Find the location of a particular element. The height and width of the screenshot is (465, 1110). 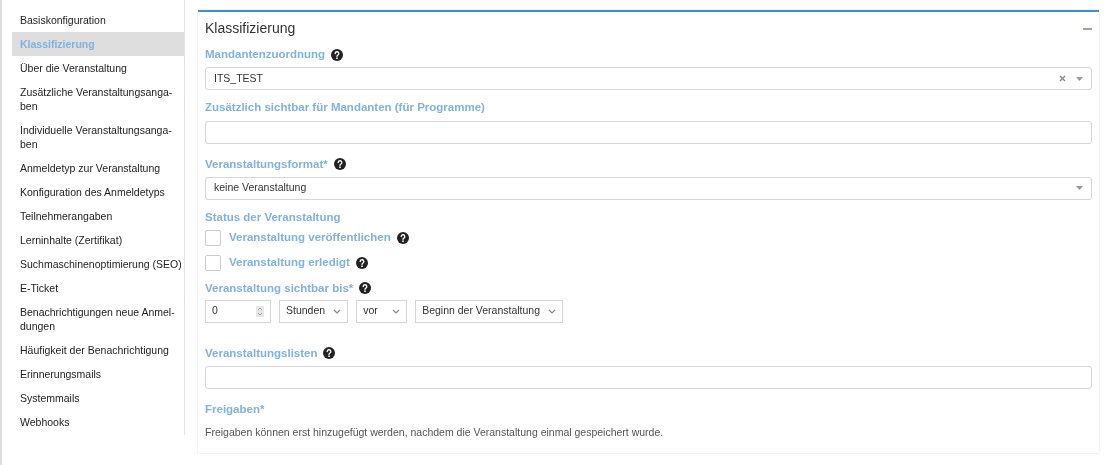

sidebar-item: Basiskonfiguration is located at coordinates (98, 20).